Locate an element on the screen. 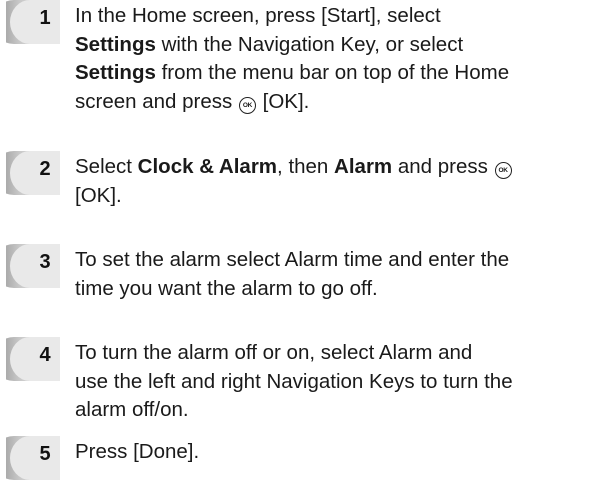  step-text-line: screen and press OK [OK]. is located at coordinates (331, 102).